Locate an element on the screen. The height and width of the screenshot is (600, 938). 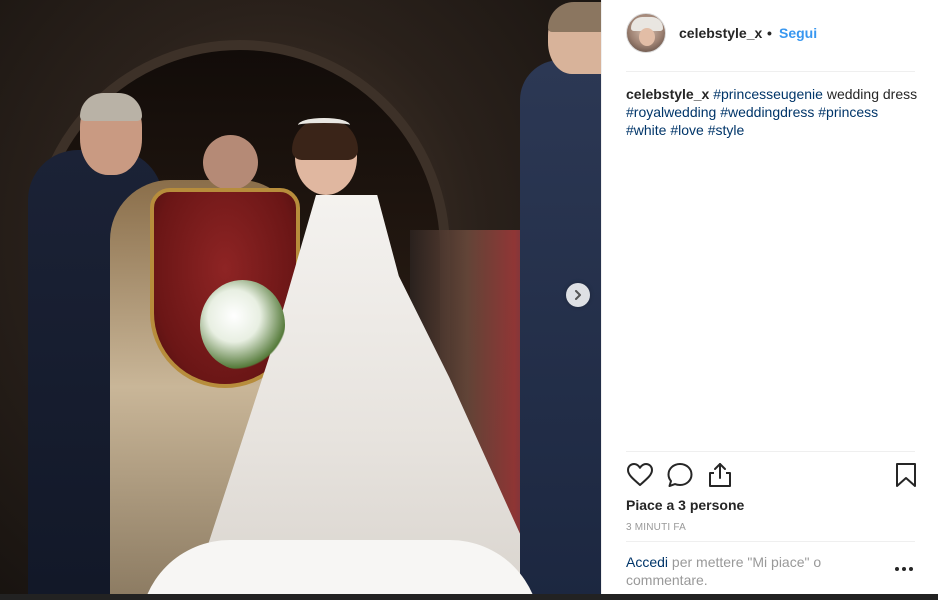
post-header: celebstyle_x • Segui is located at coordinates (770, 36).